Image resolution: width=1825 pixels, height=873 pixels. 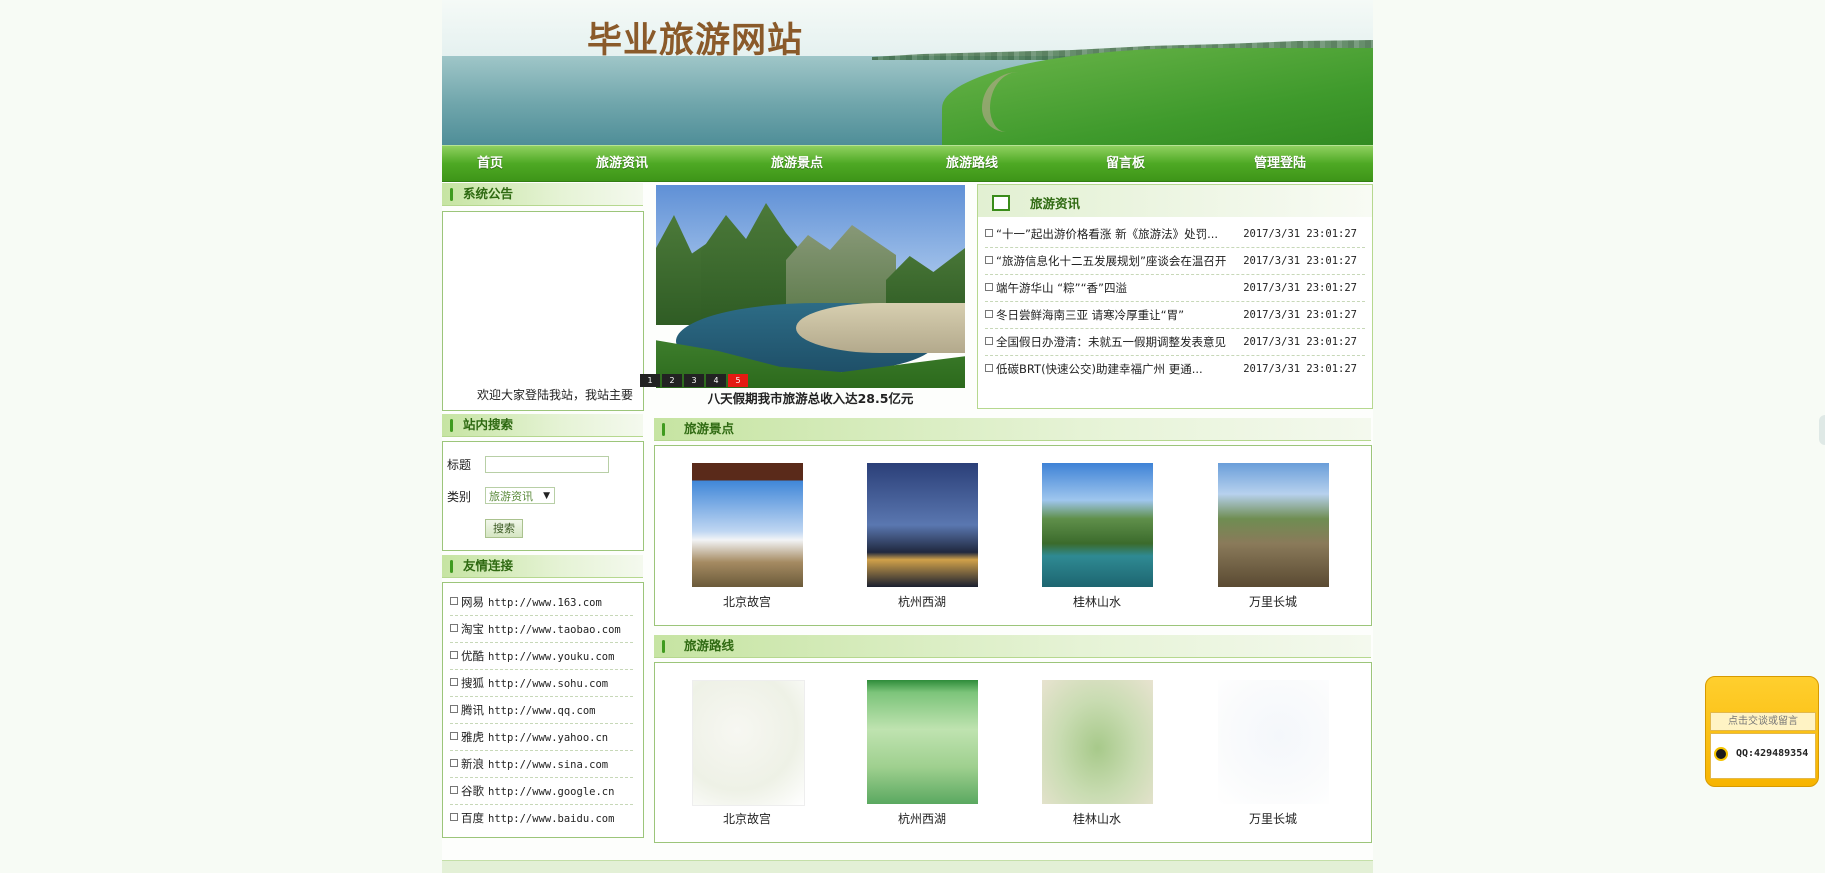 I want to click on notice-box: 欢迎大家登陆我站，我站主要, so click(x=543, y=311).